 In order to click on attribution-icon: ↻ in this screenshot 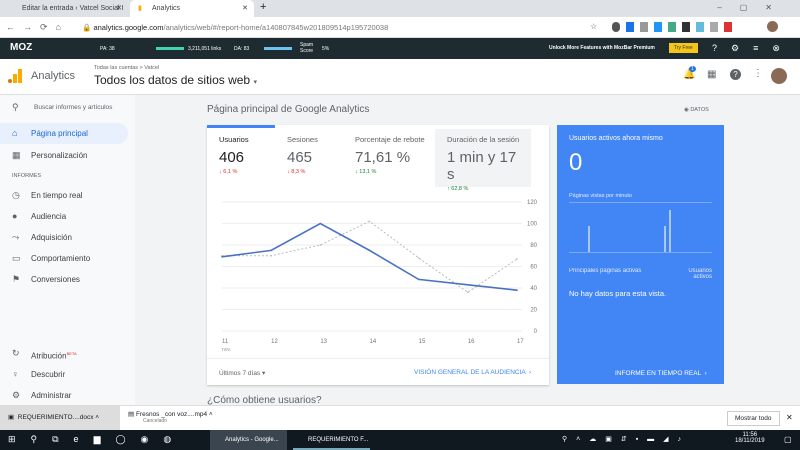, I will do `click(16, 353)`.